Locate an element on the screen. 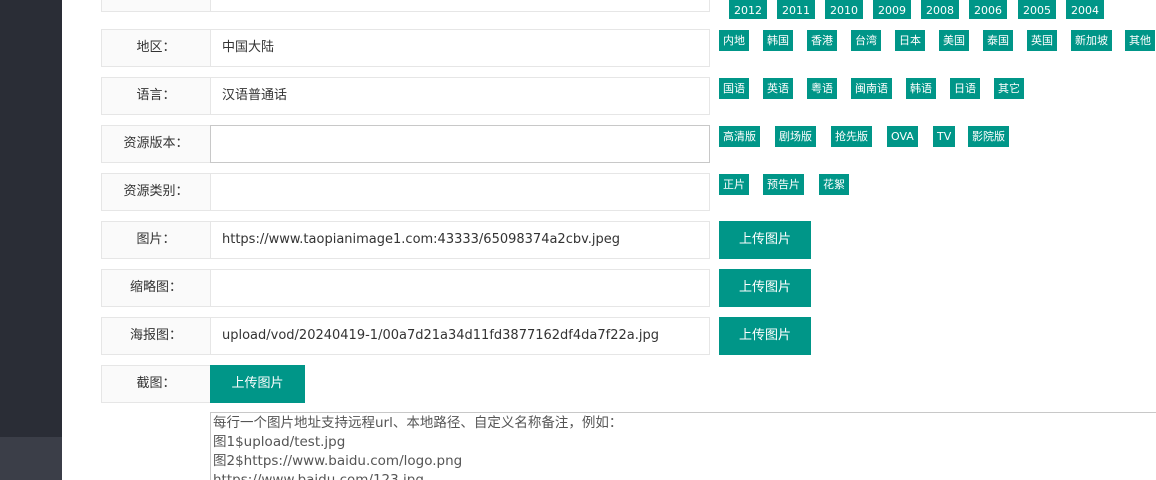  thumb-upload-button: 上传图片 is located at coordinates (765, 288).